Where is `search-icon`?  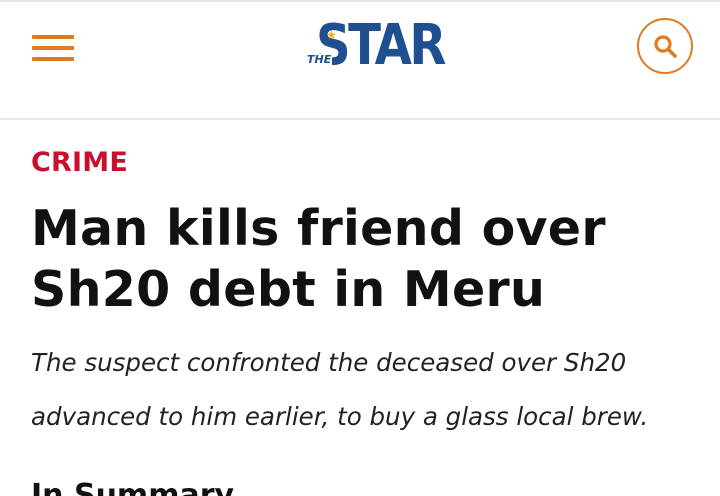
search-icon is located at coordinates (665, 46).